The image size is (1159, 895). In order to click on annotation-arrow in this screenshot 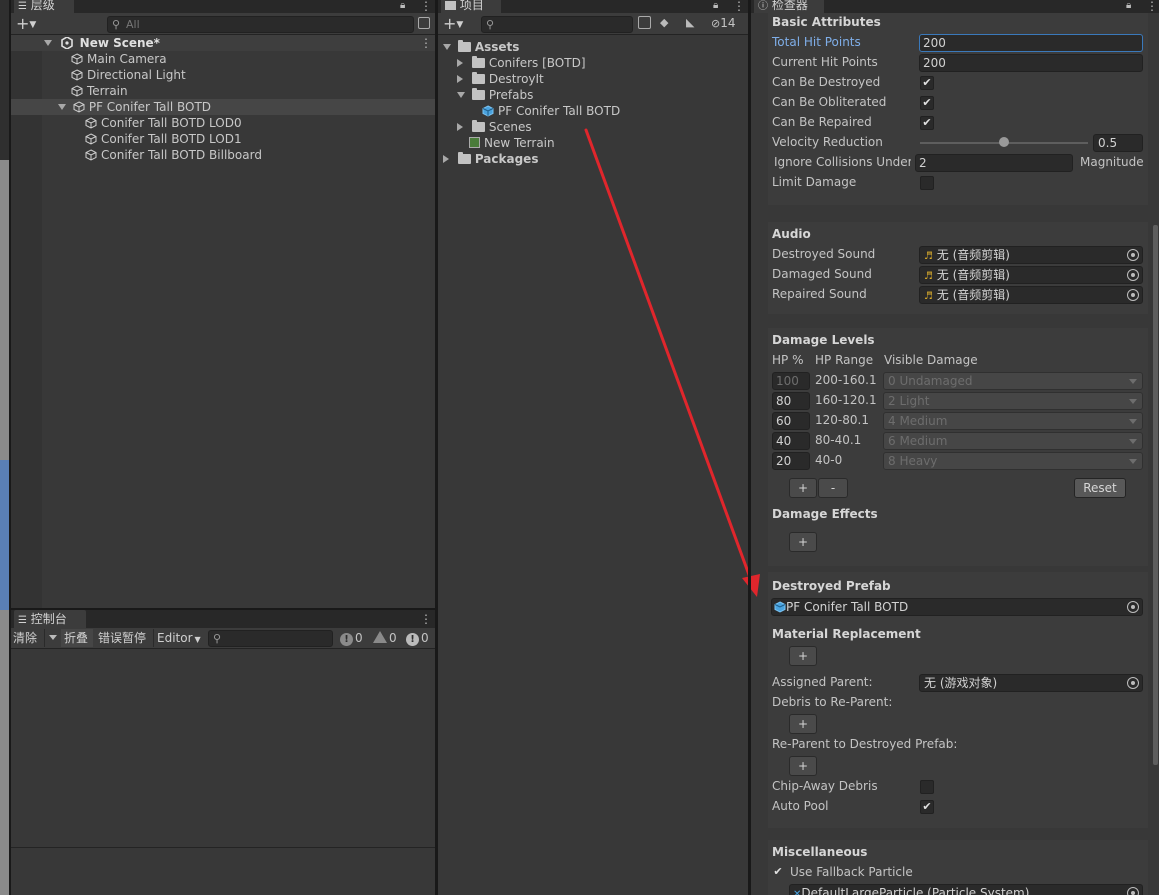, I will do `click(672, 362)`.